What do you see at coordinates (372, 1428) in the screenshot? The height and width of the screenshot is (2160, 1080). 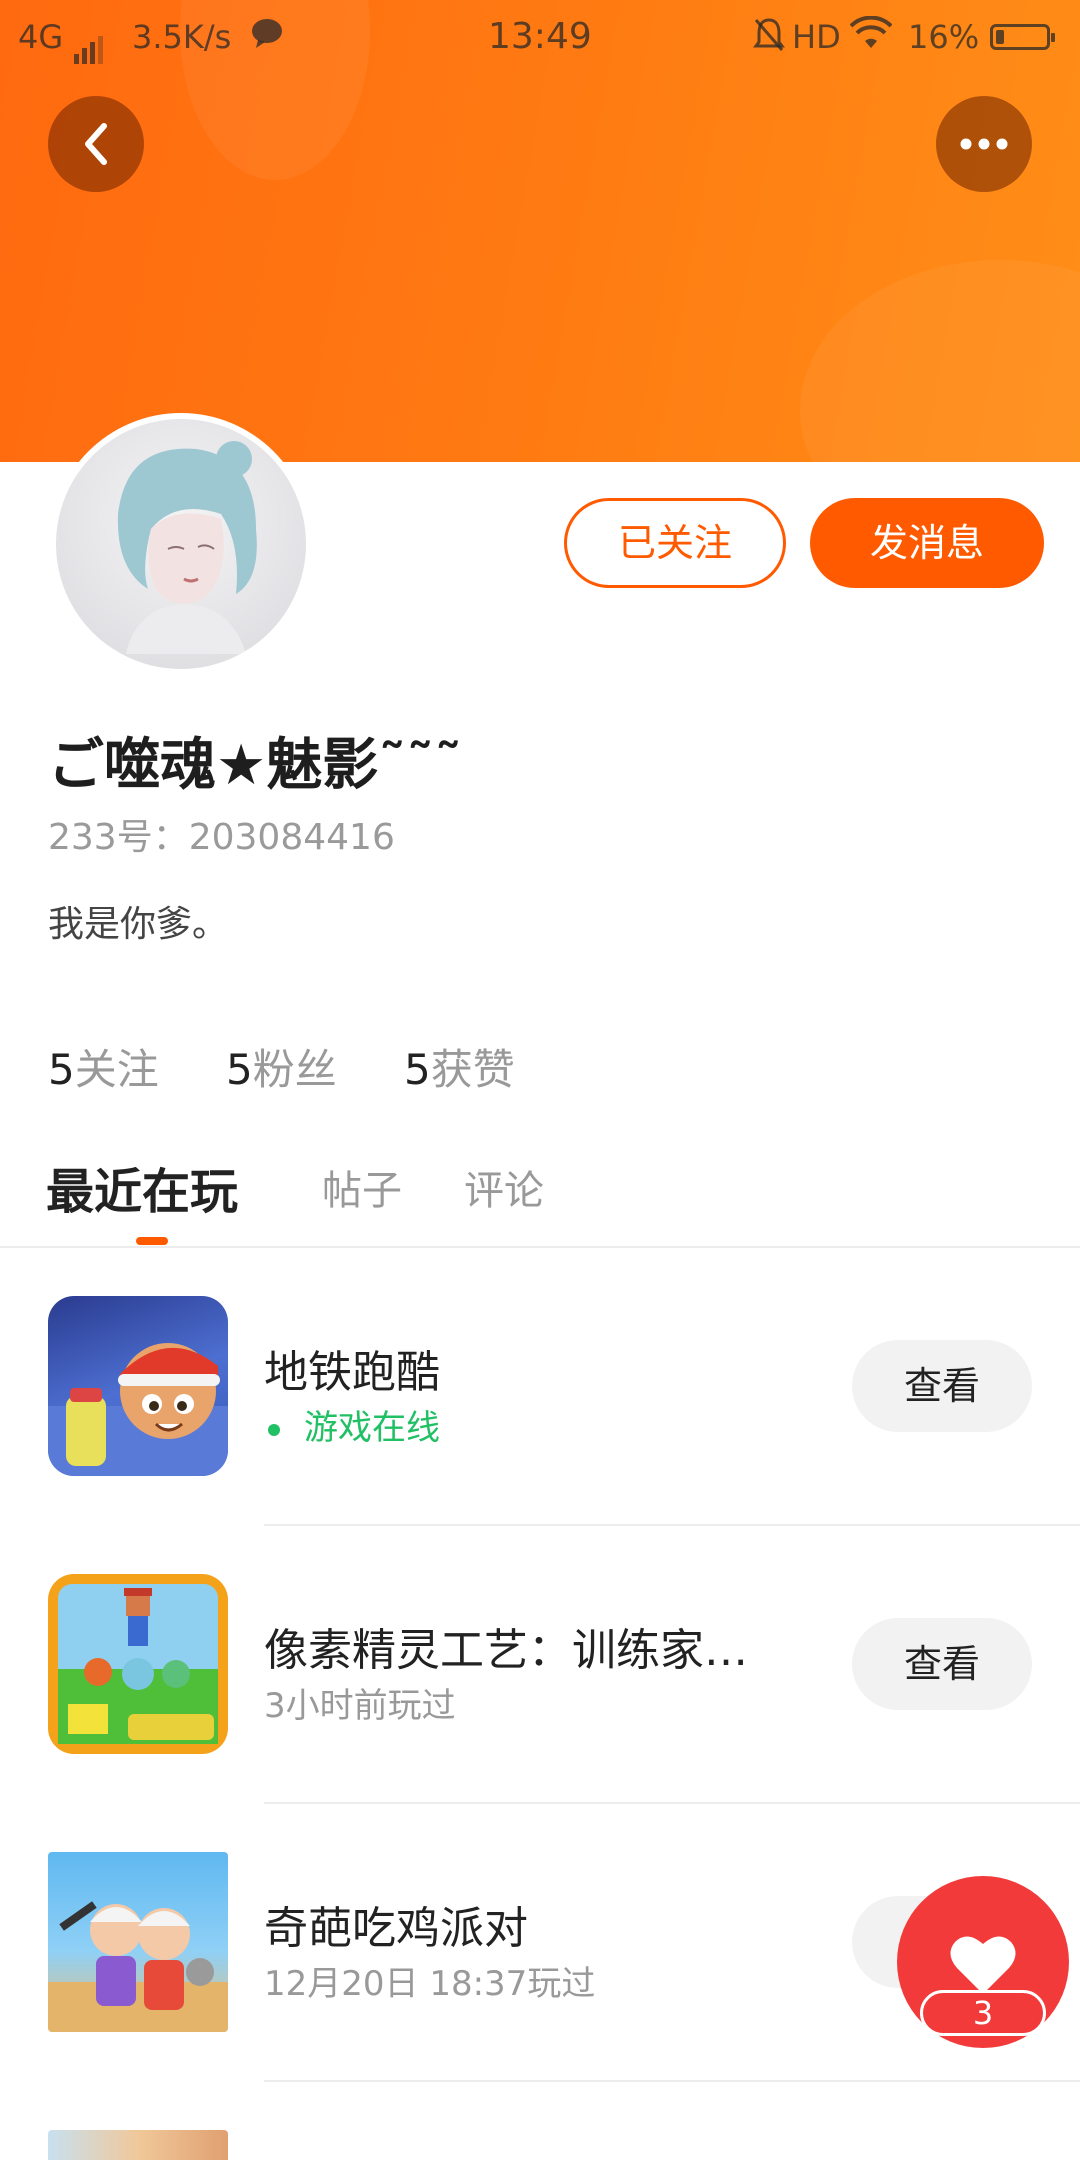 I see `game-status-text: 游戏在线` at bounding box center [372, 1428].